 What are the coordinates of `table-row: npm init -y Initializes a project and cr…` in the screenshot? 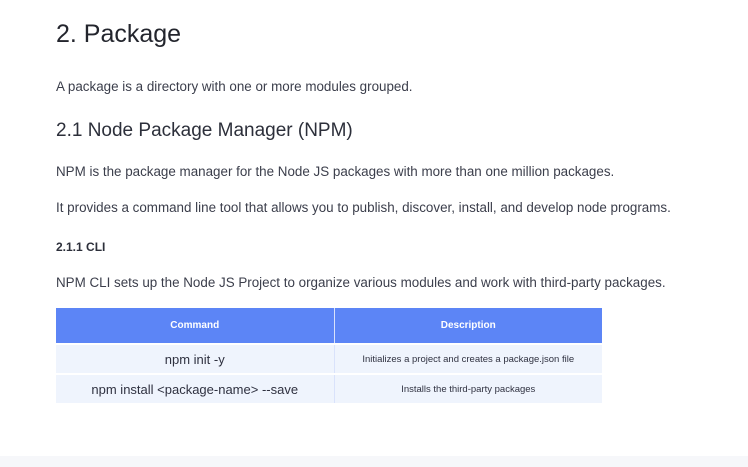 It's located at (329, 358).